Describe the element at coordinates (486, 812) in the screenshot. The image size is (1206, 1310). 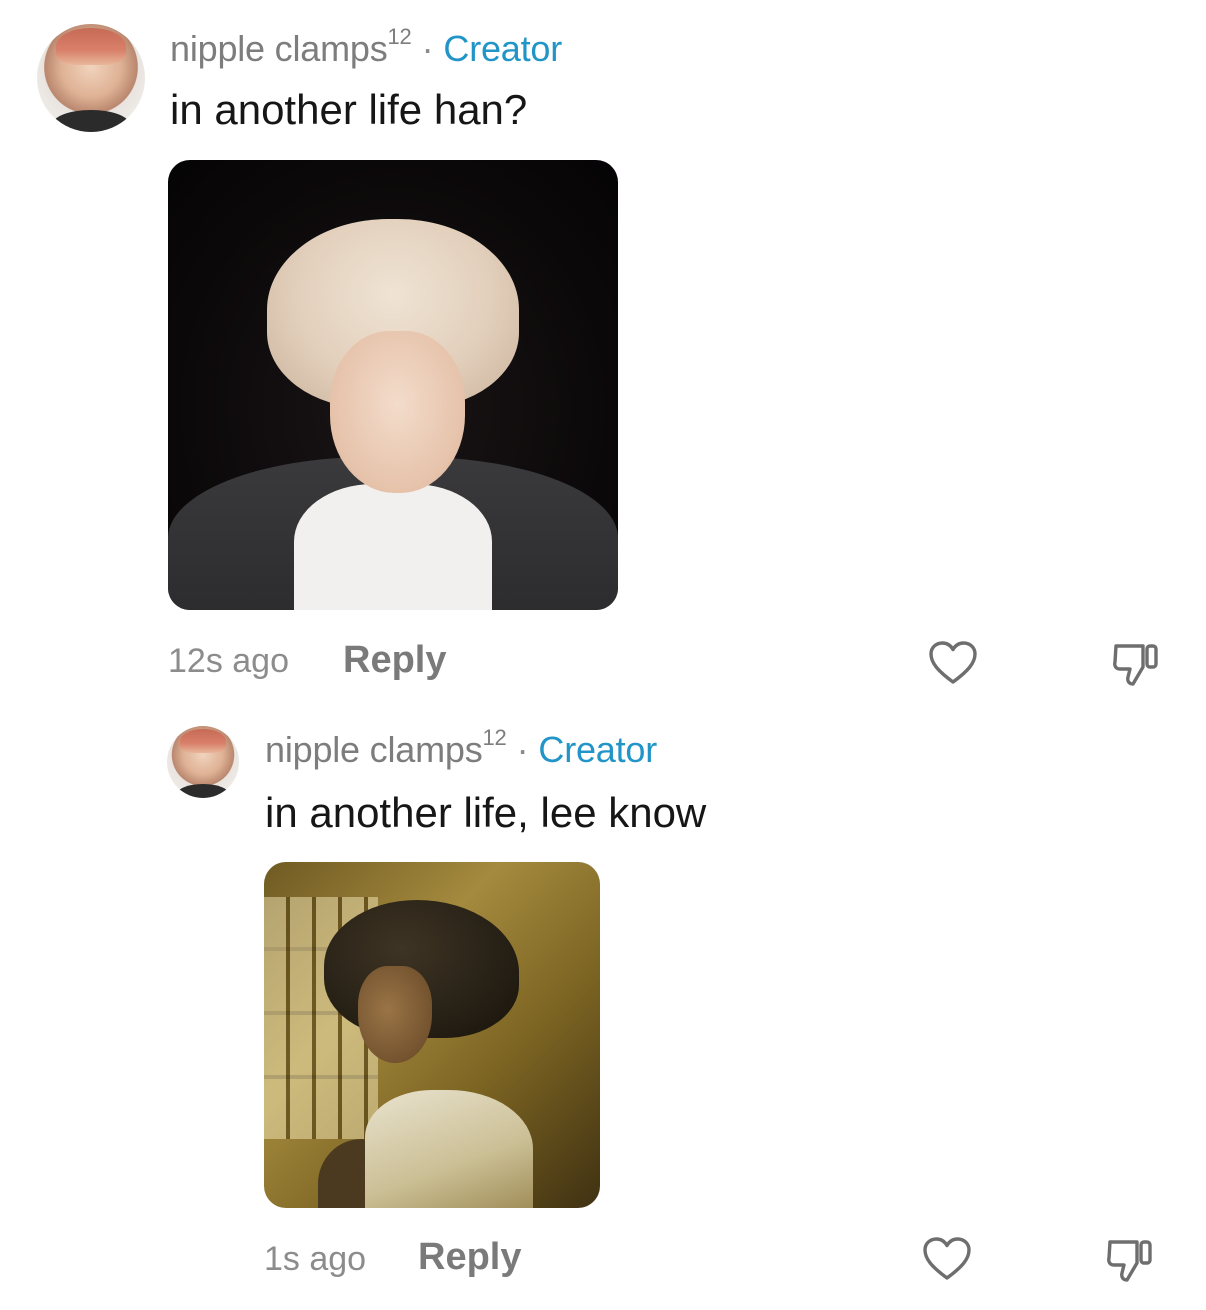
I see `comment-text: in another life, lee know` at that location.